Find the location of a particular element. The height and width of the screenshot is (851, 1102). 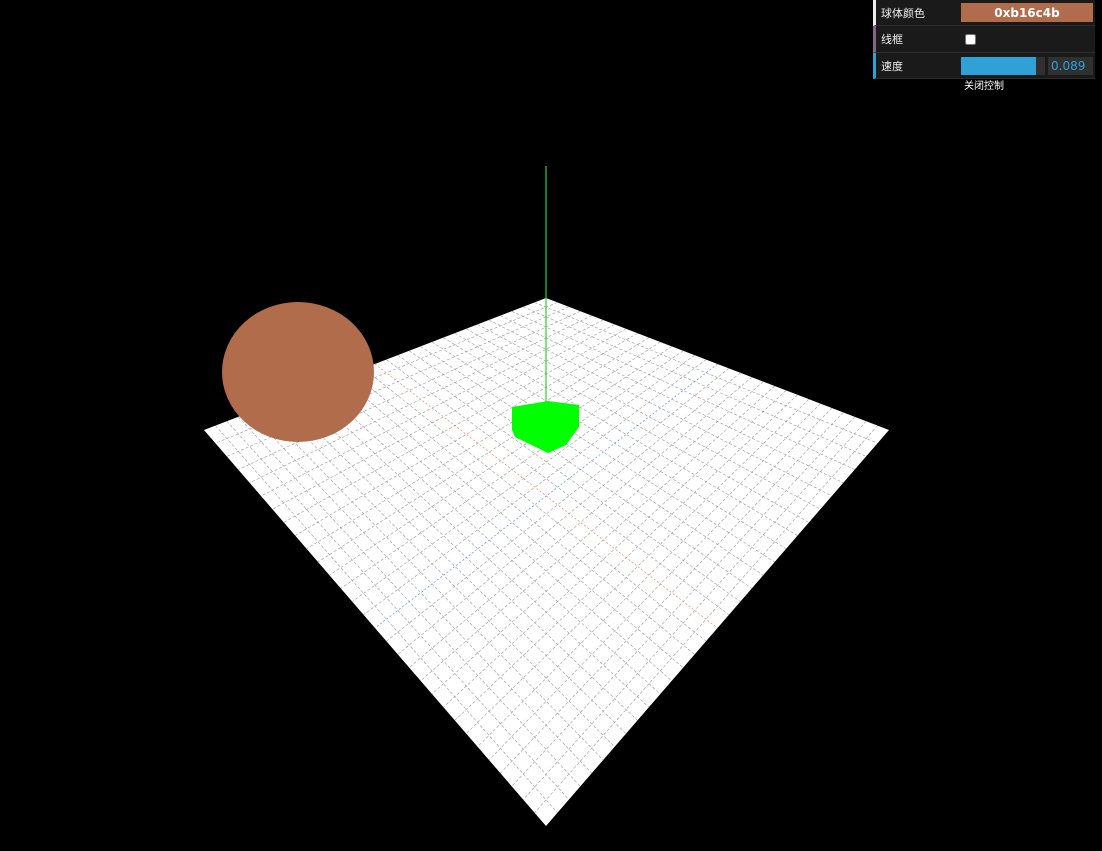

wireframe-checkbox is located at coordinates (970, 39).